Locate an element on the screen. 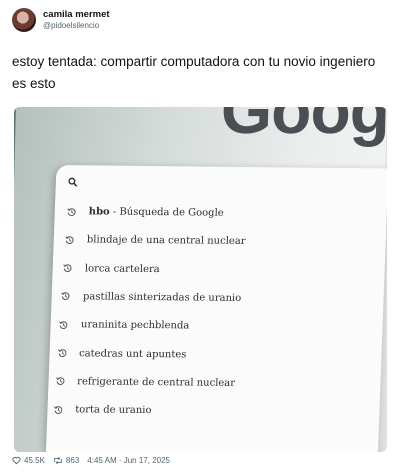  suggestion-text: blindaje de una central nuclear is located at coordinates (166, 241).